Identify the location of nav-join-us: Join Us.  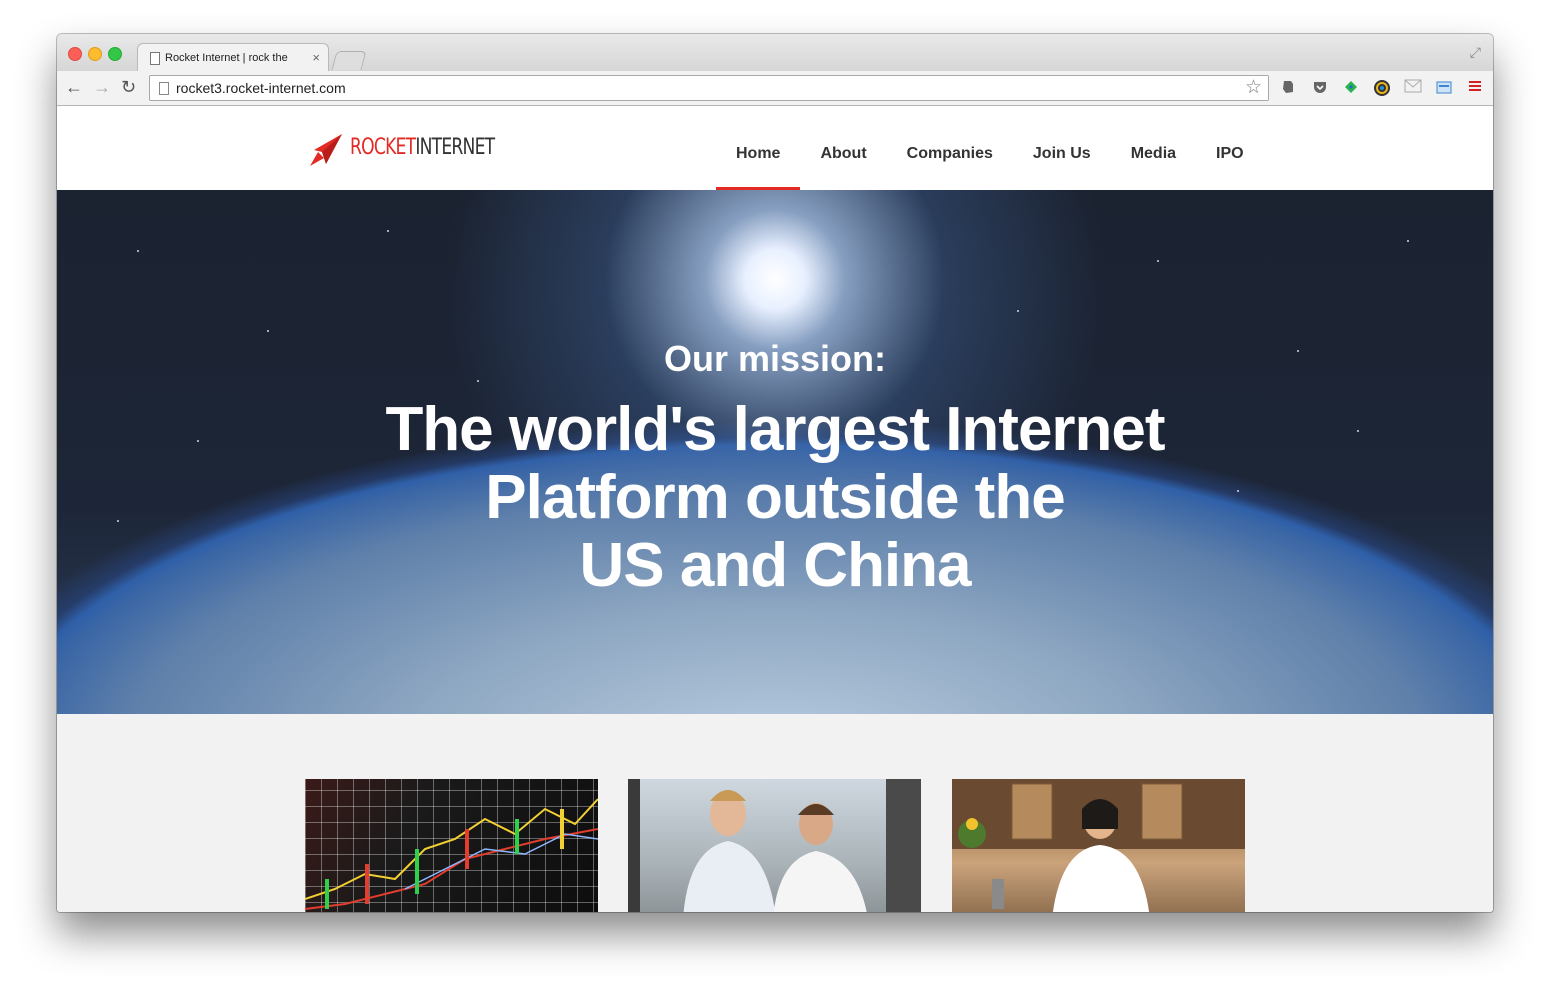
(1062, 148).